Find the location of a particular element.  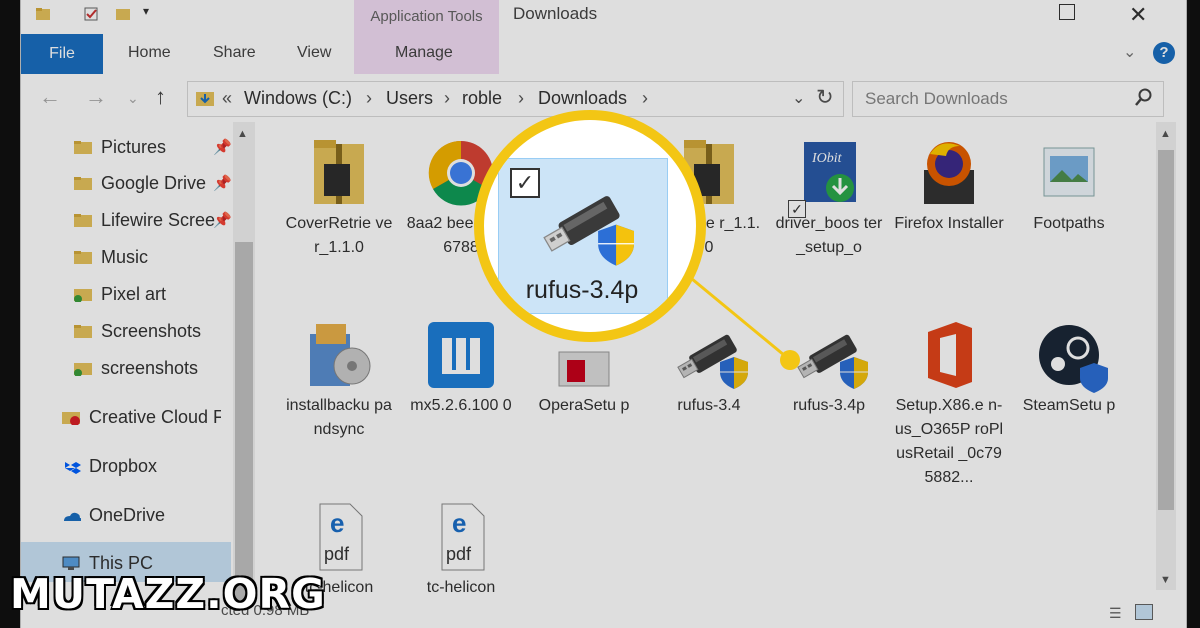

watermark-logo: MUTAZZ.ORG is located at coordinates (168, 594).